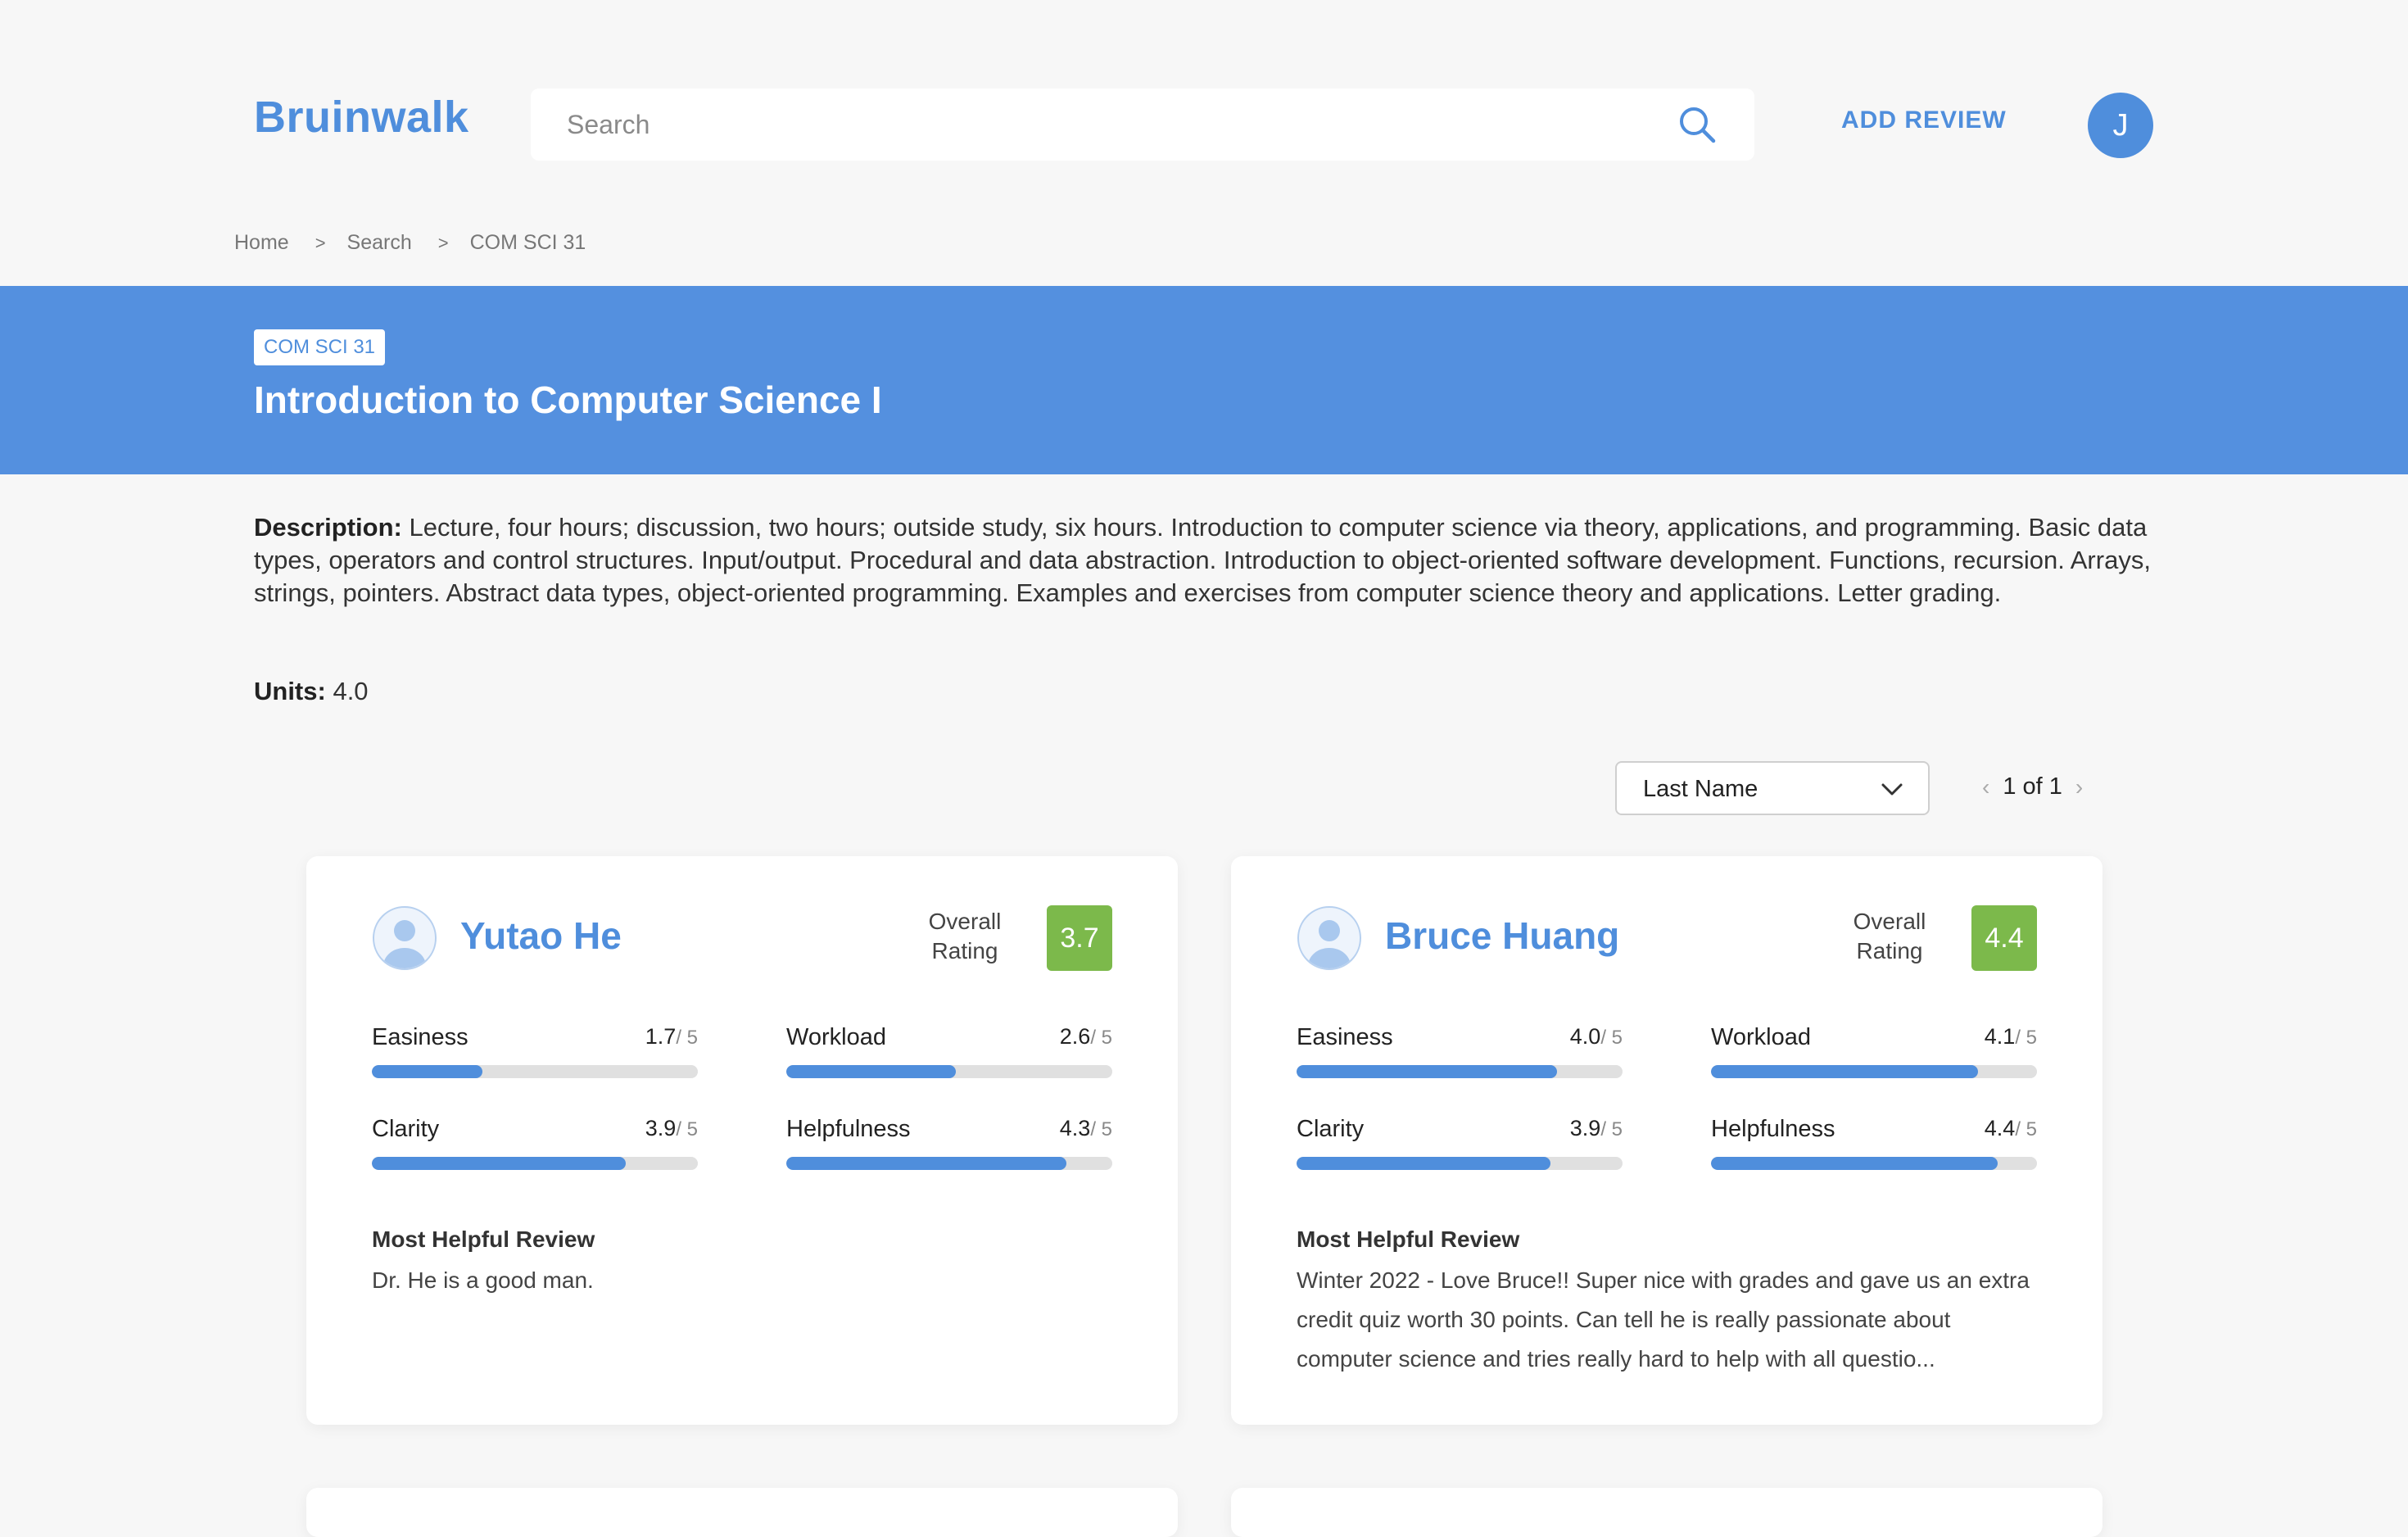  What do you see at coordinates (541, 936) in the screenshot?
I see `professor-name: Yutao He` at bounding box center [541, 936].